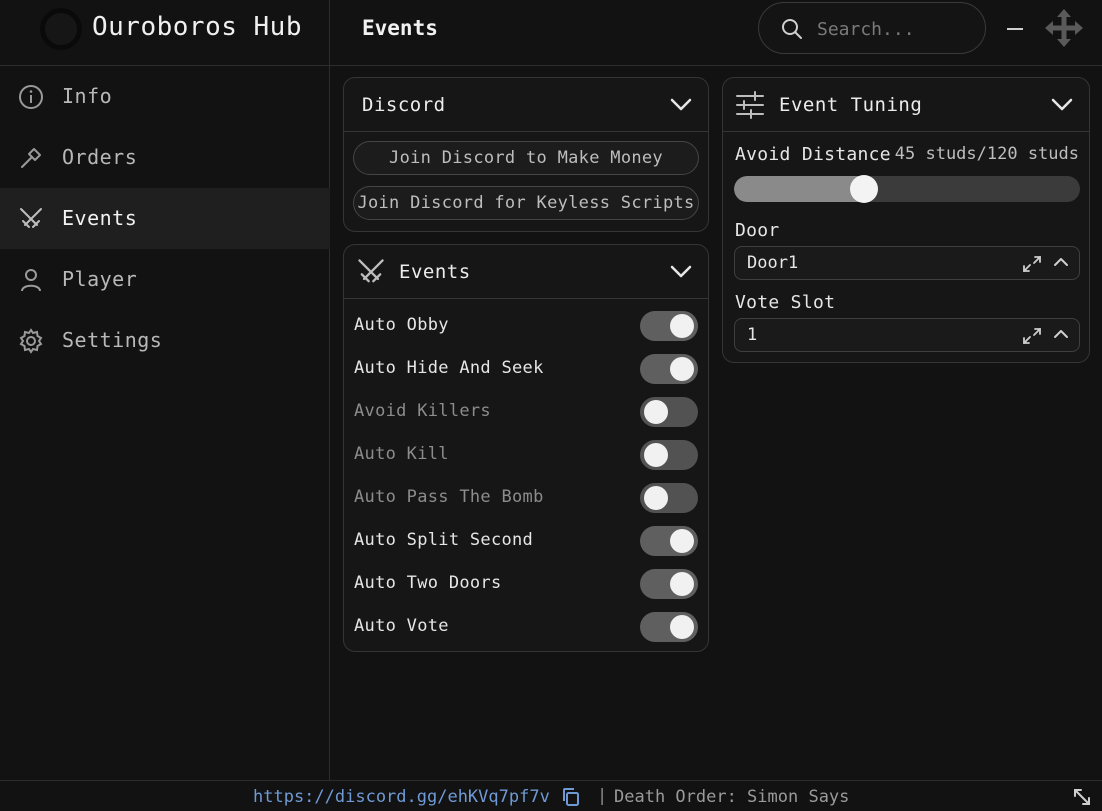 The width and height of the screenshot is (1102, 811). What do you see at coordinates (31, 158) in the screenshot?
I see `hammer-icon` at bounding box center [31, 158].